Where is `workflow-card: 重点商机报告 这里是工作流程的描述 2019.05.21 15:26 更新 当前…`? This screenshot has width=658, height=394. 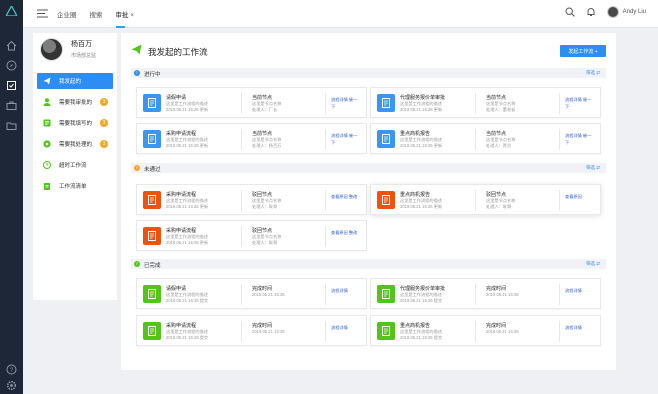
workflow-card: 重点商机报告 这里是工作流程的描述 2019.05.21 15:26 更新 当前… is located at coordinates (485, 138).